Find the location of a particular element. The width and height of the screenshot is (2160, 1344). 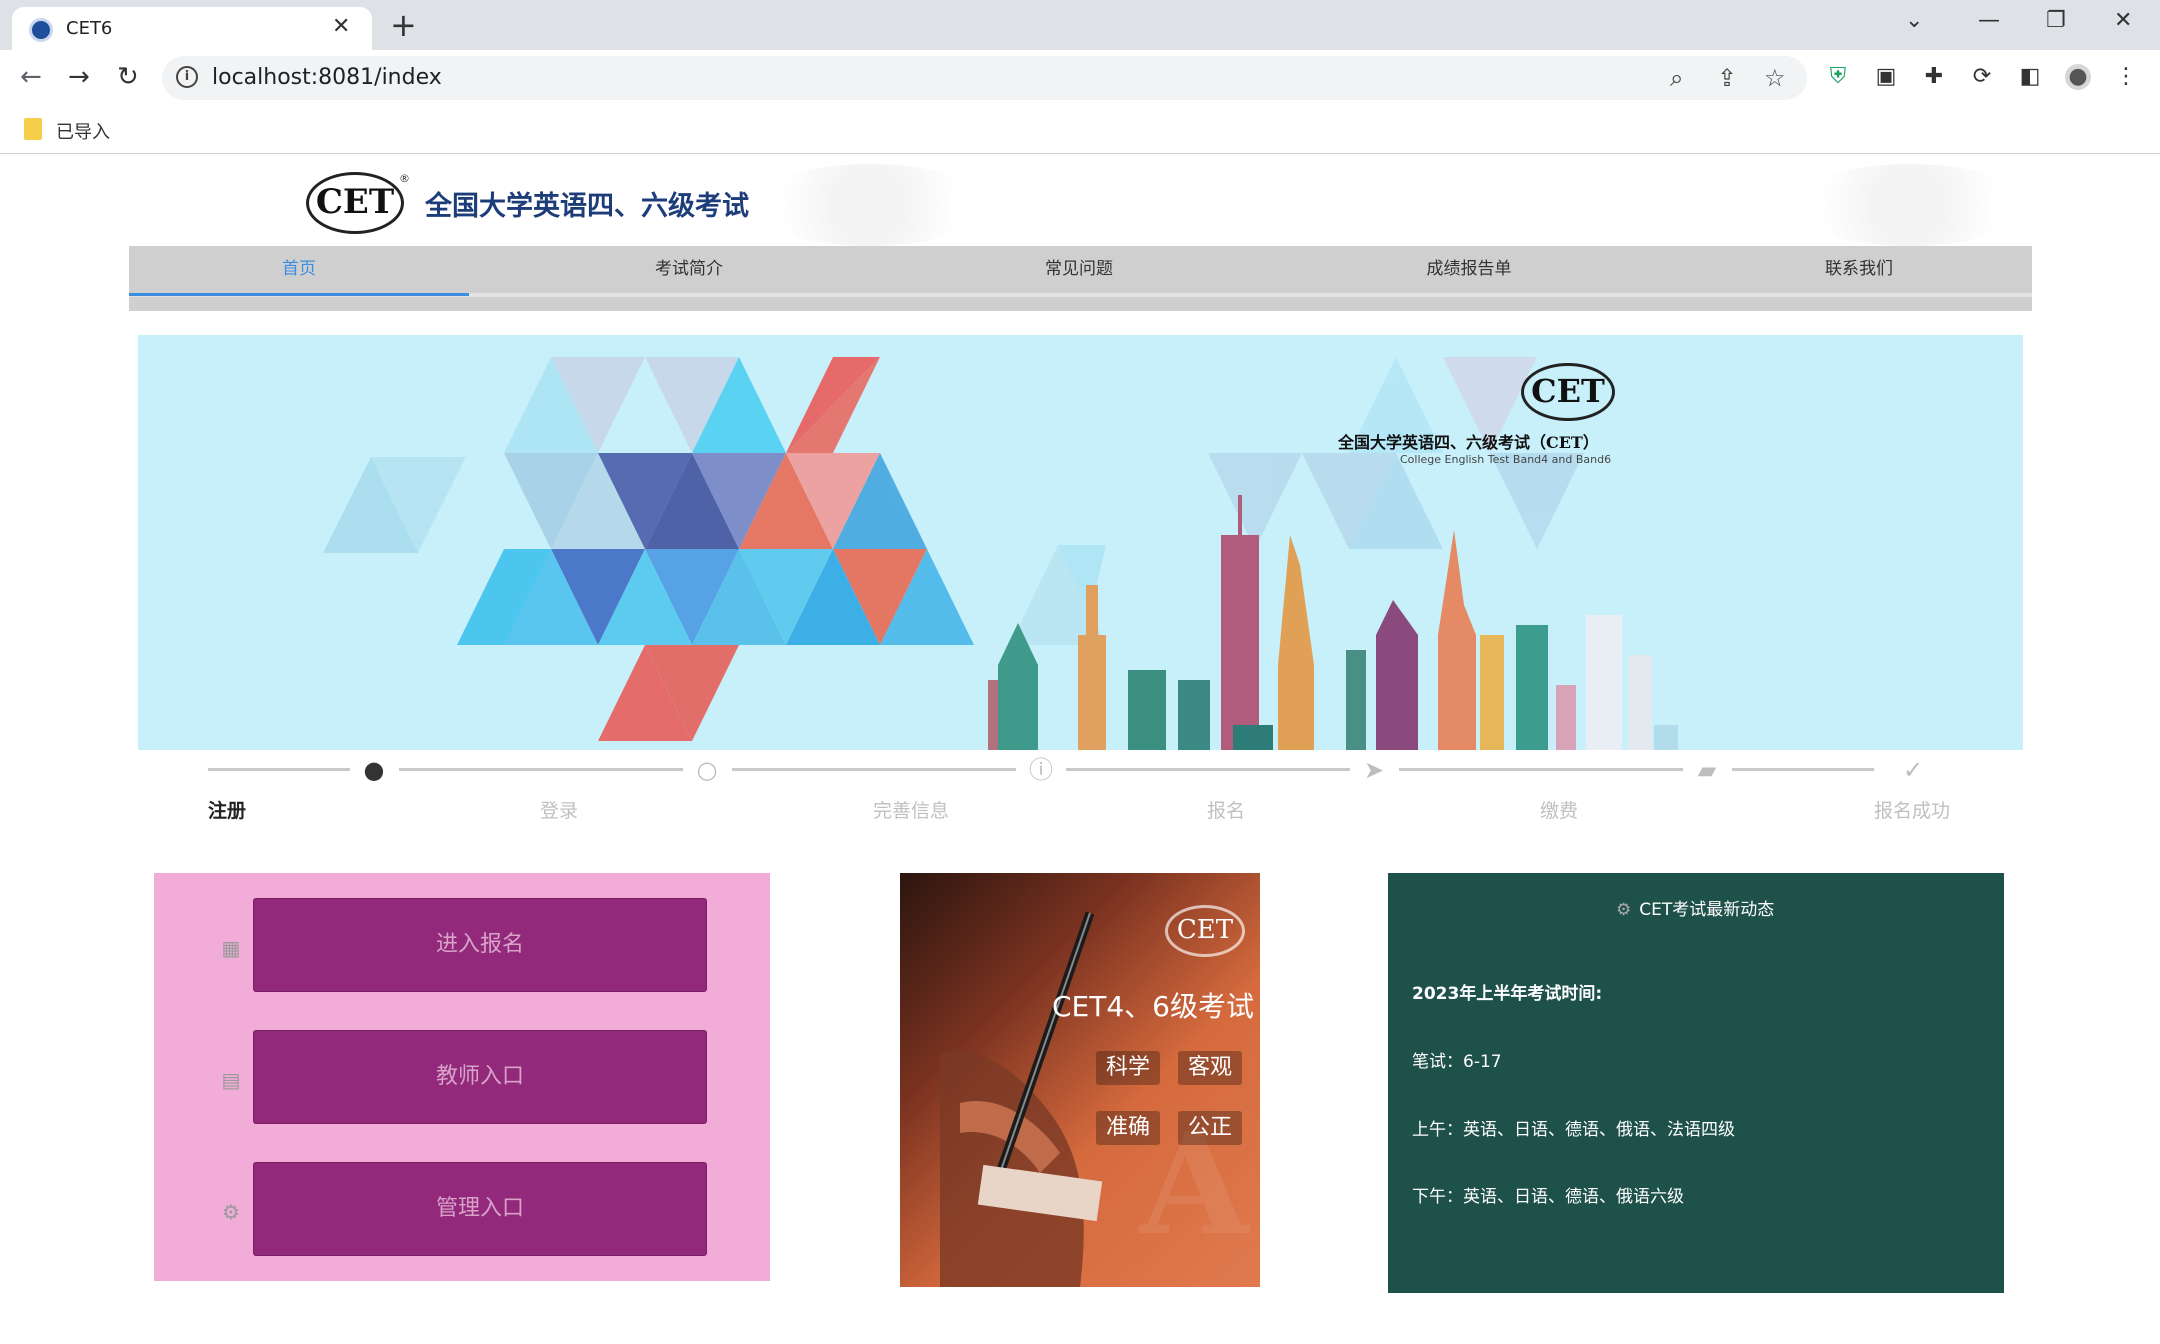

promo-tag-fair: 公正 is located at coordinates (1210, 1128).